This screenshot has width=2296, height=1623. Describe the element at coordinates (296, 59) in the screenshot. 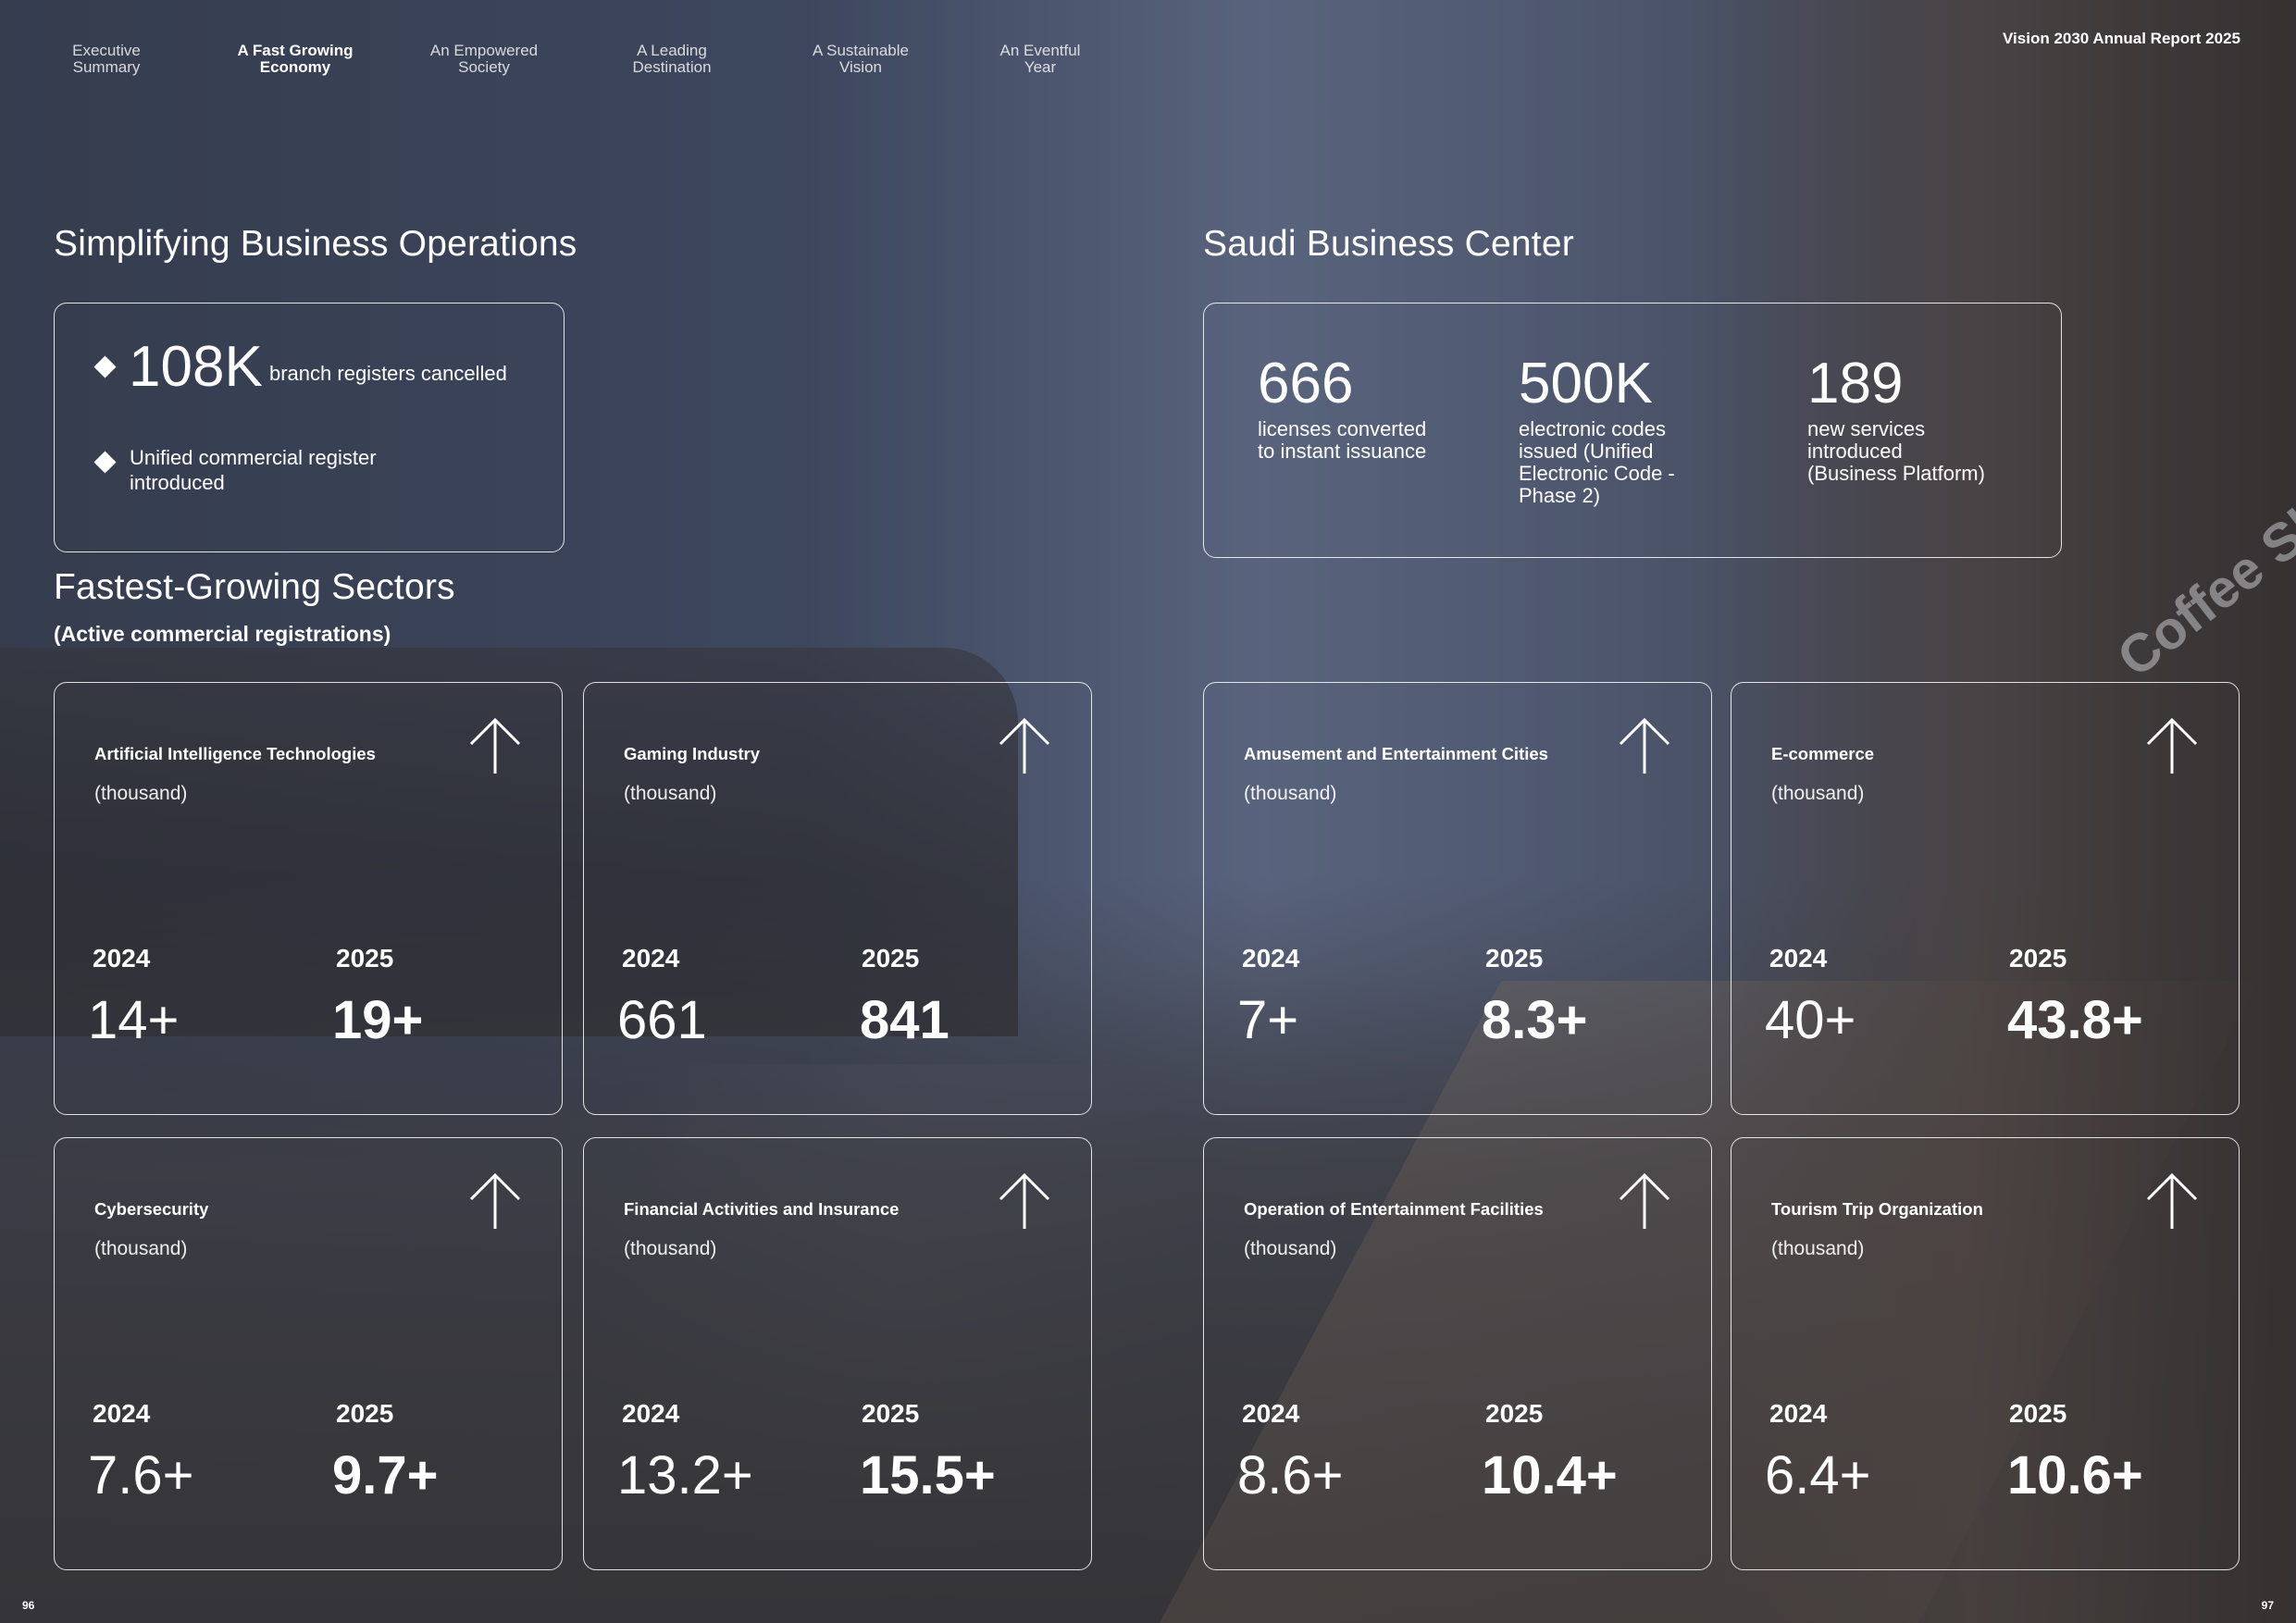

I see `nav-fast-growing-economy: A Fast Growing Economy` at that location.